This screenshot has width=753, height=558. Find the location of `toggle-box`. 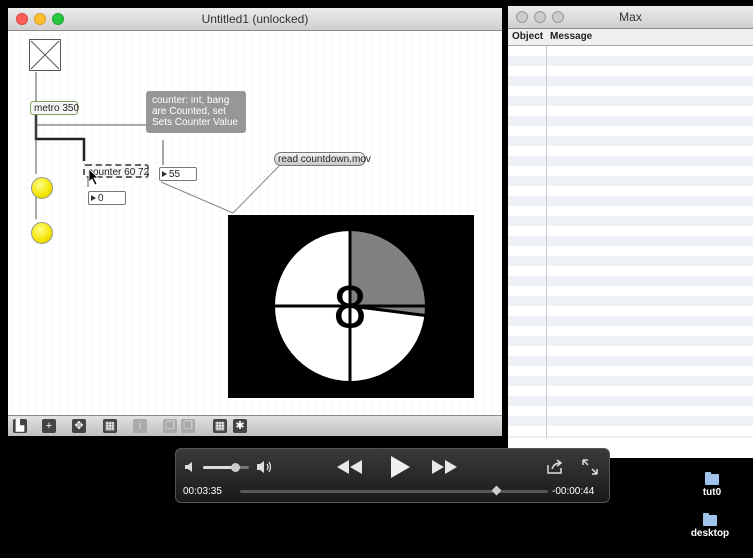

toggle-box is located at coordinates (45, 55).